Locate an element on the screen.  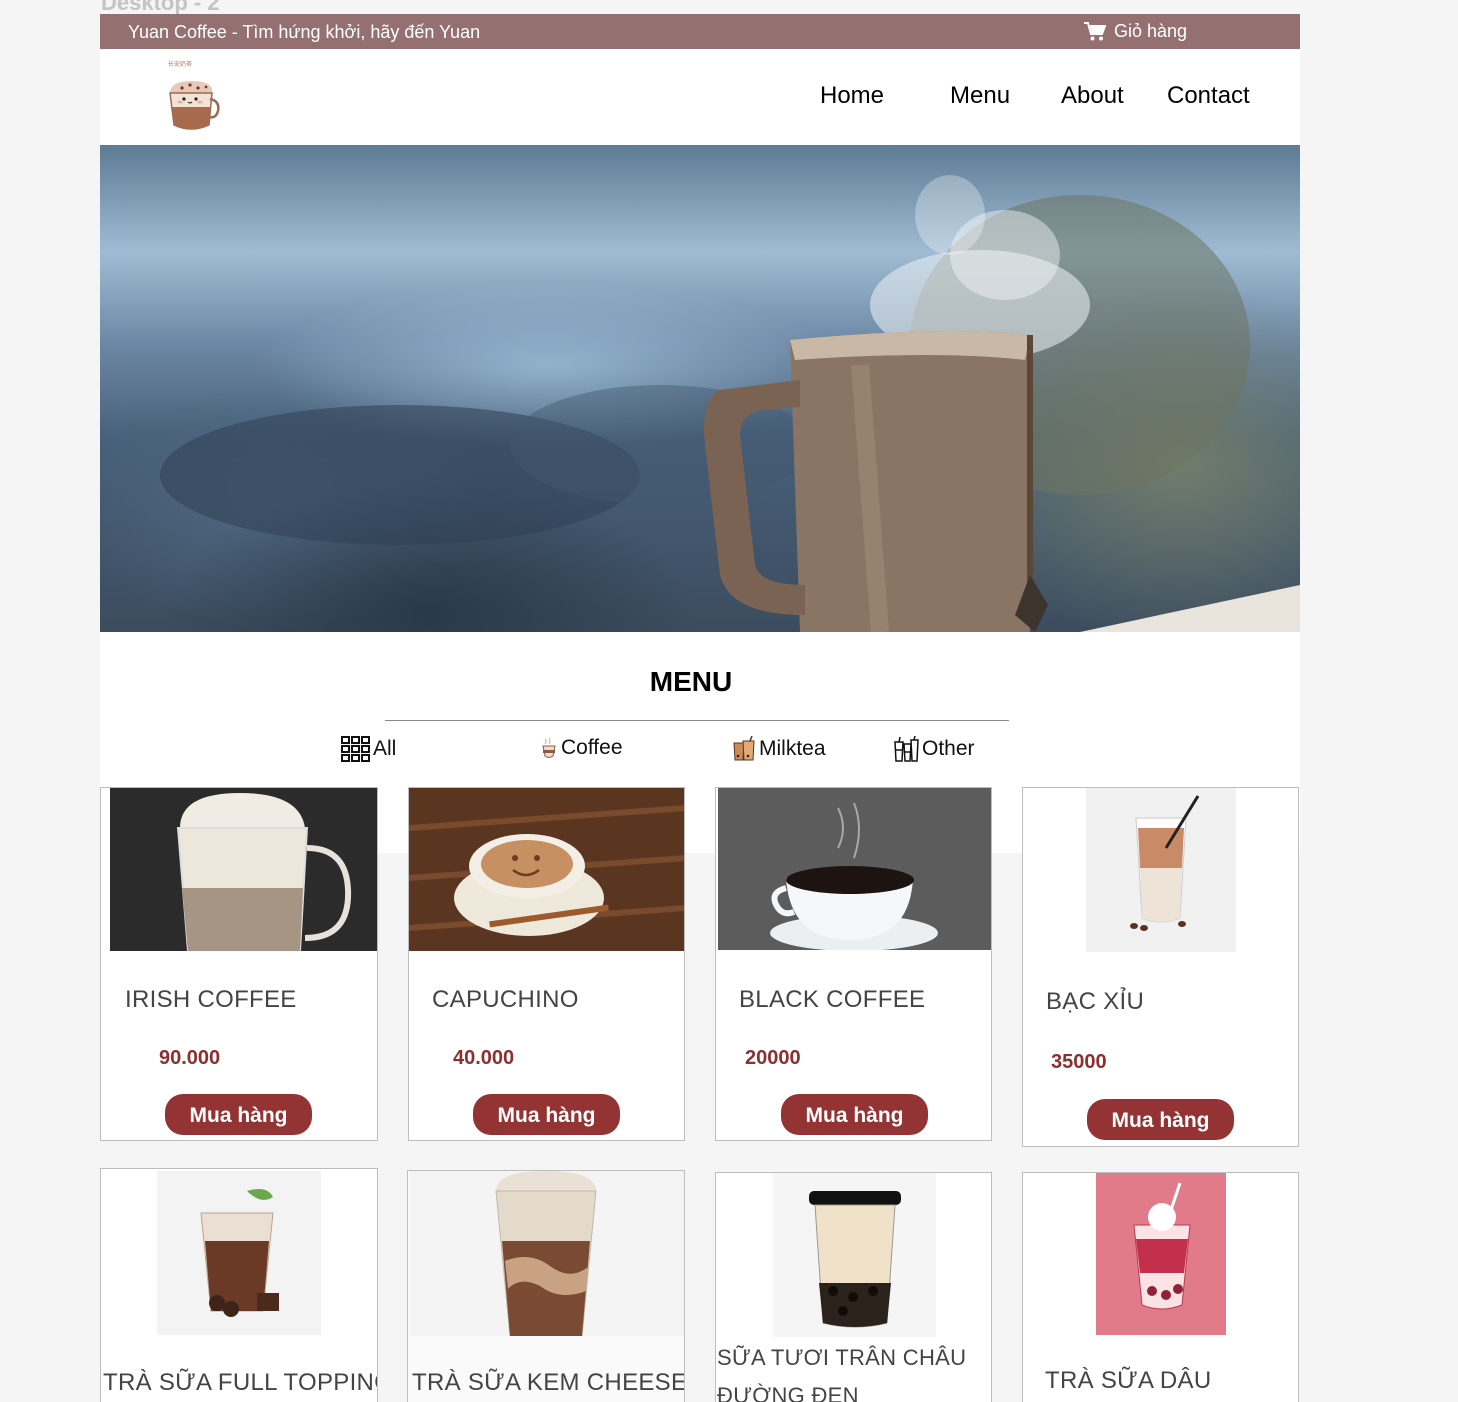
nav-contact: Contact is located at coordinates (1208, 96).